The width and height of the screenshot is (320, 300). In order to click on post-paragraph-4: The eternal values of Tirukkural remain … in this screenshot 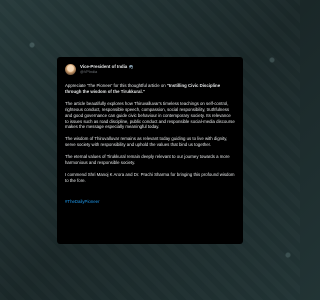, I will do `click(147, 160)`.